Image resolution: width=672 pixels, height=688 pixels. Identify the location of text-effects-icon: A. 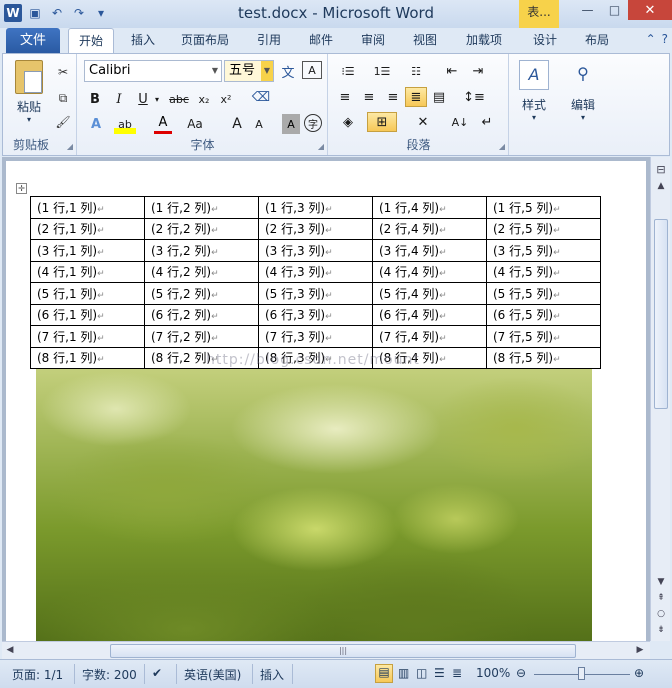
(96, 124).